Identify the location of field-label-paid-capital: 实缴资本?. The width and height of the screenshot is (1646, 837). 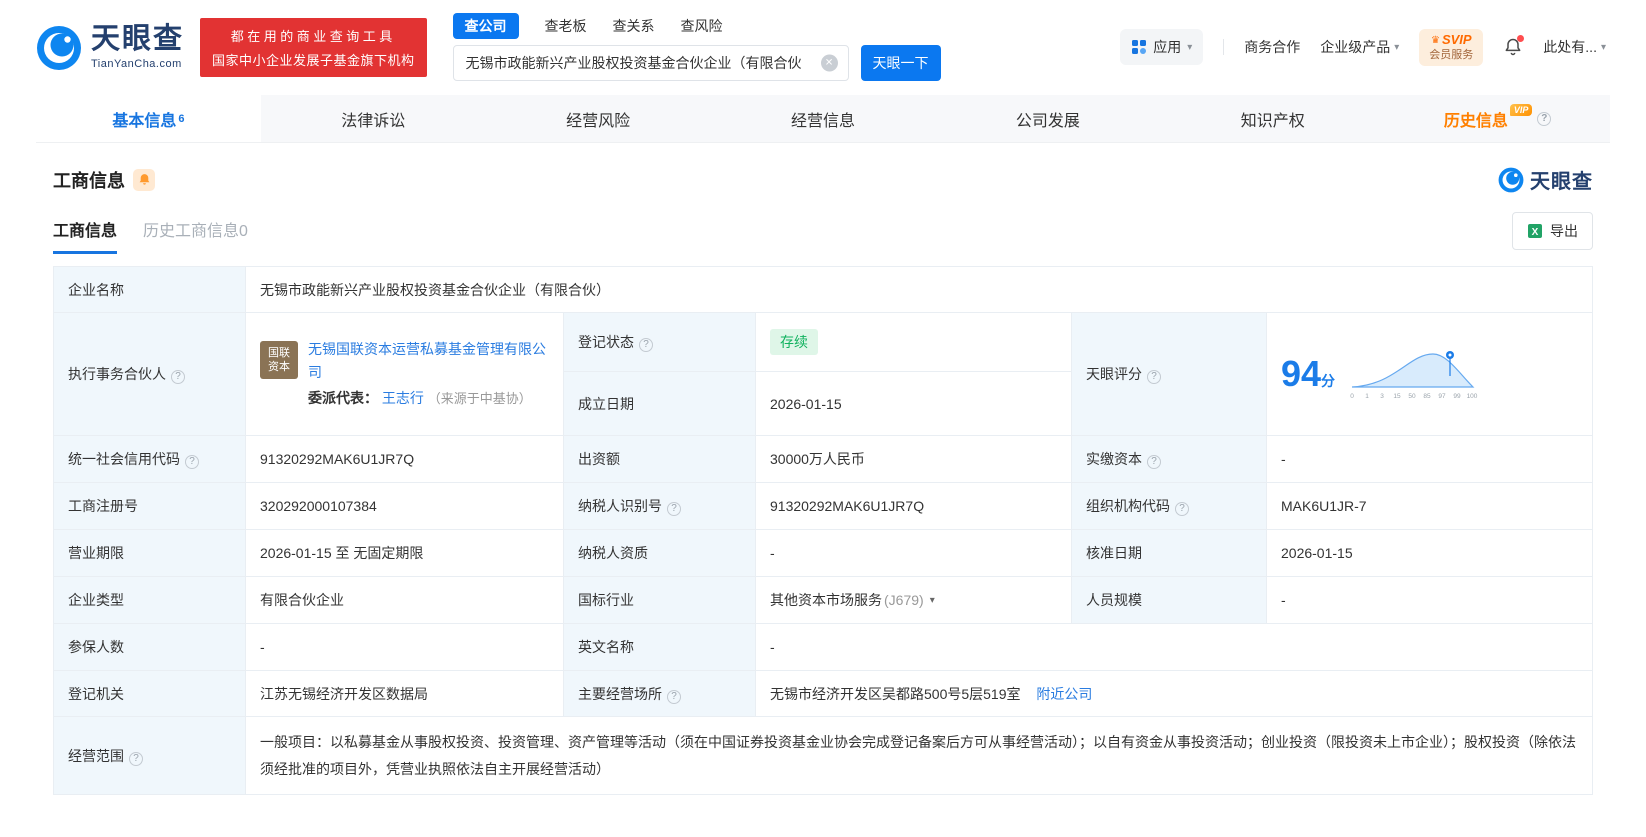
(1169, 459).